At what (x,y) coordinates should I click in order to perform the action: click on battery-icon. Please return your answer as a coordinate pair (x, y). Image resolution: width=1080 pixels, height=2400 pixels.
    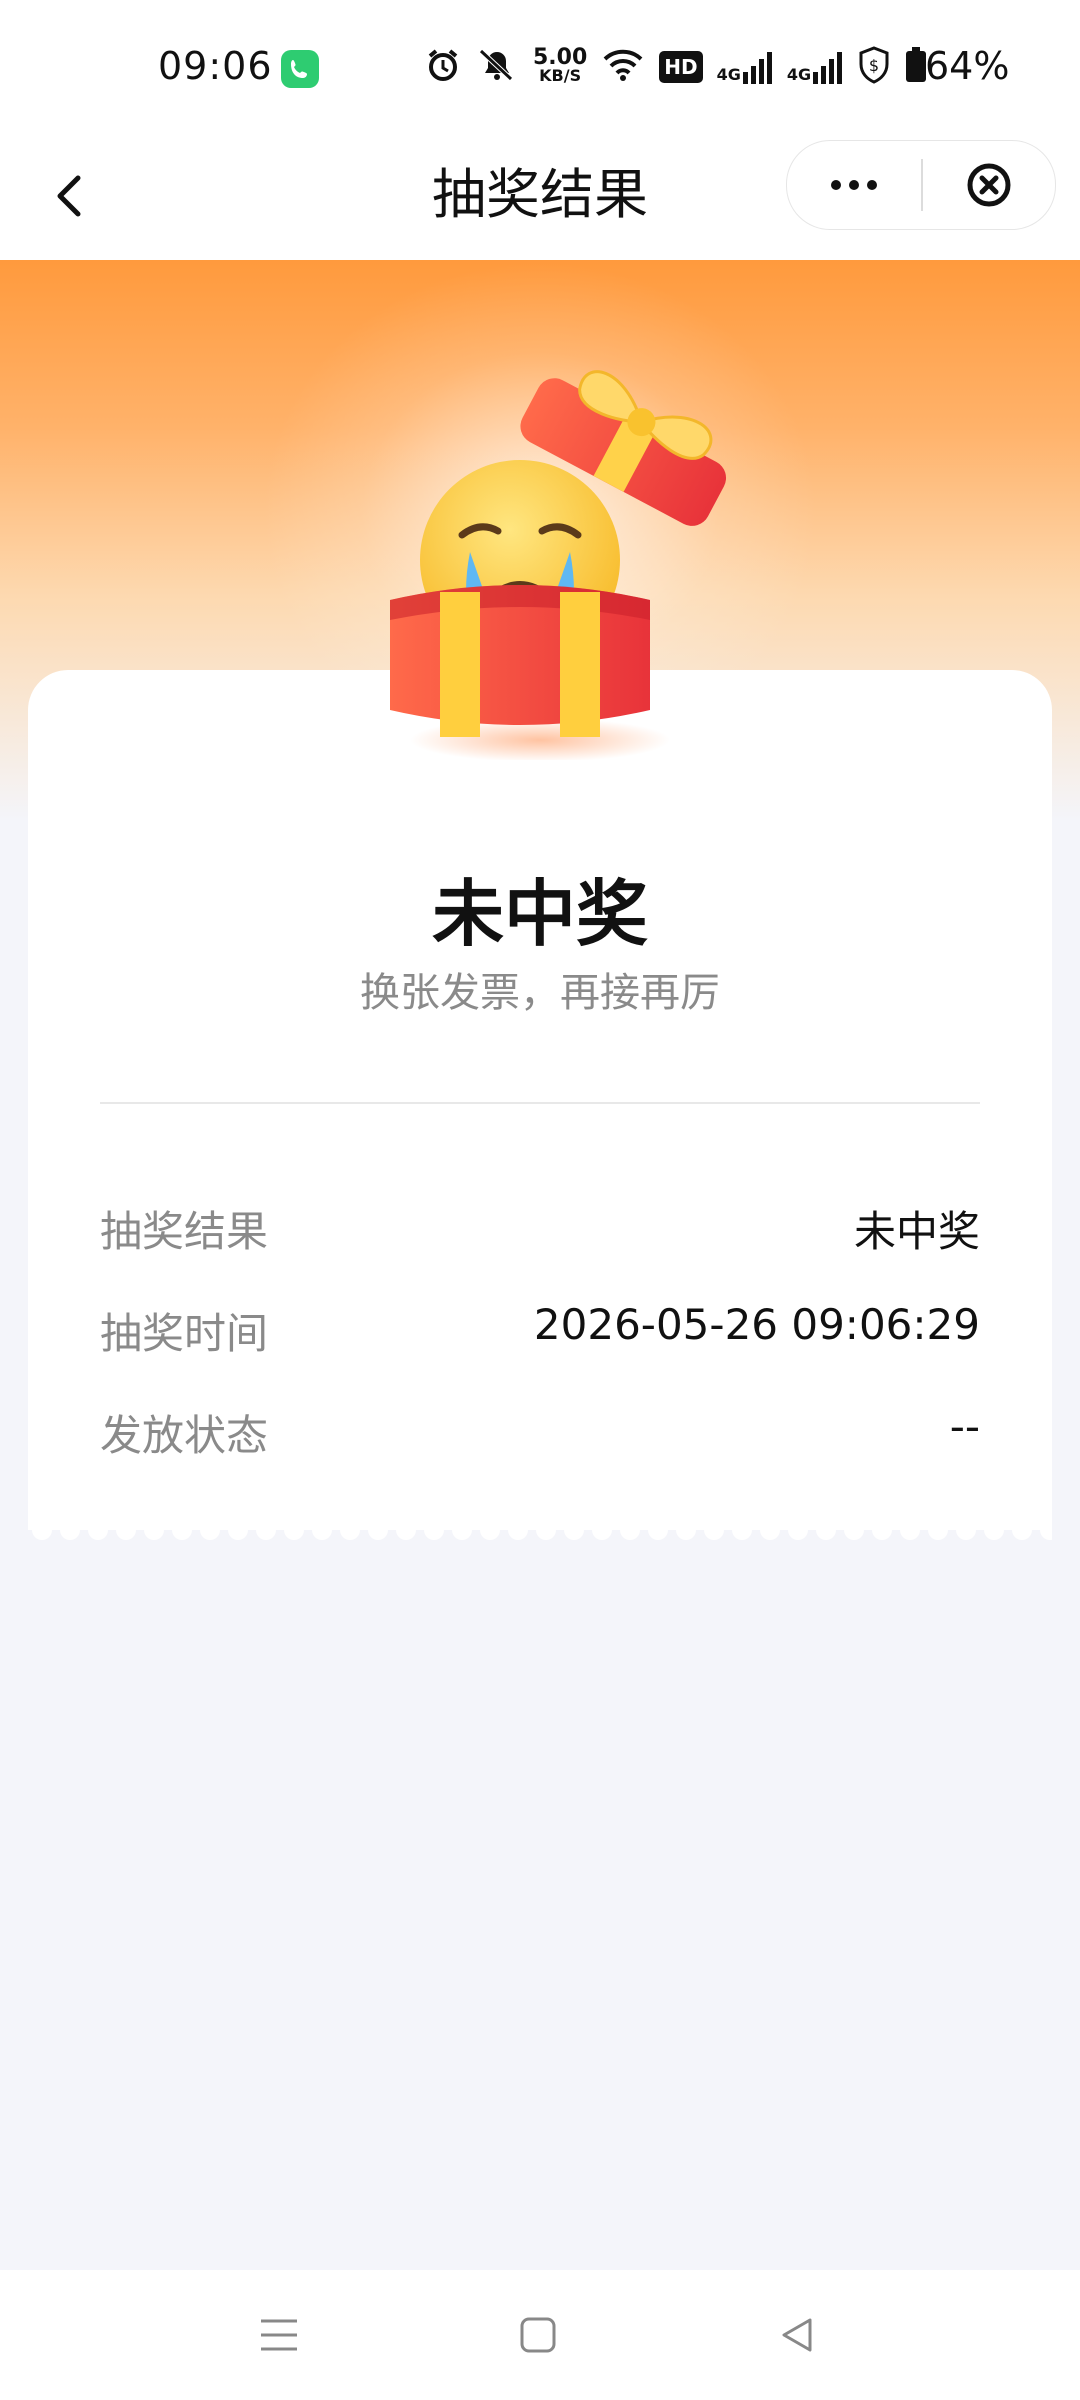
    Looking at the image, I should click on (916, 67).